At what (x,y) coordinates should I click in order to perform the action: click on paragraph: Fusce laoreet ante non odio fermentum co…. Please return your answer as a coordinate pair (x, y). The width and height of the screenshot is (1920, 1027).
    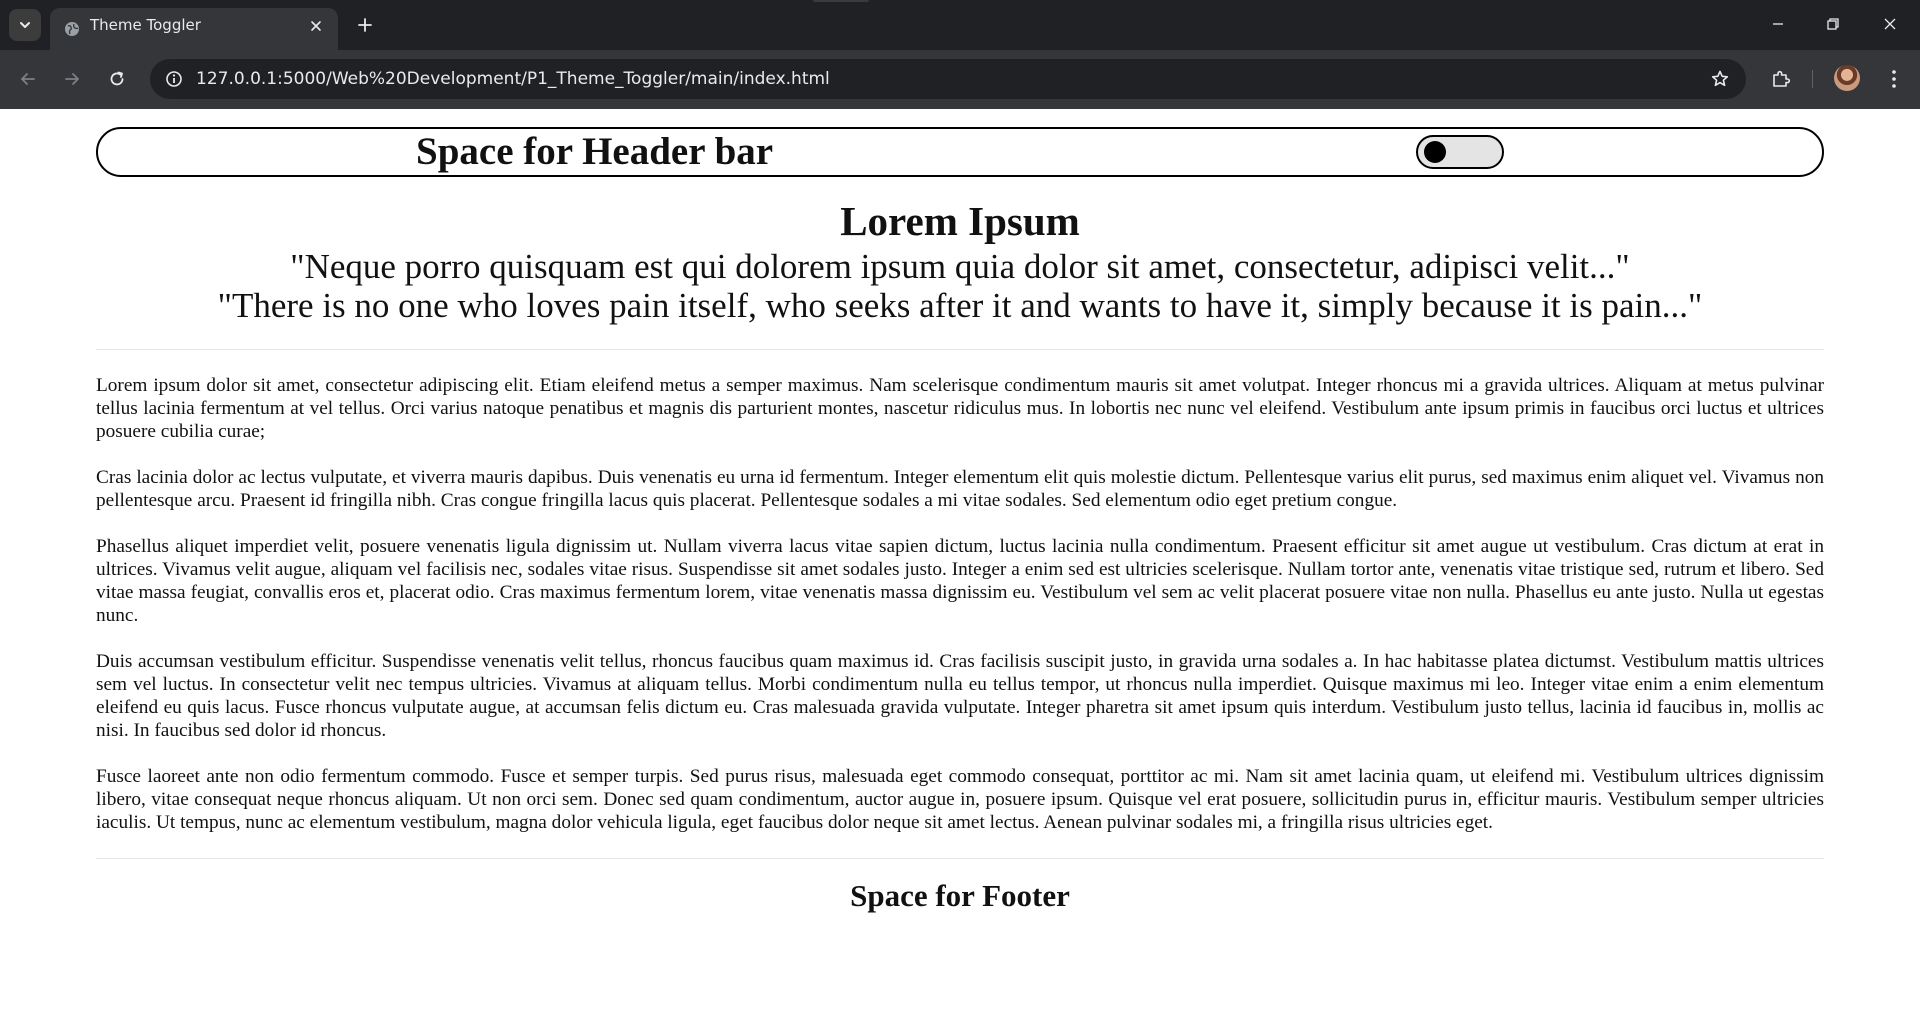
    Looking at the image, I should click on (960, 799).